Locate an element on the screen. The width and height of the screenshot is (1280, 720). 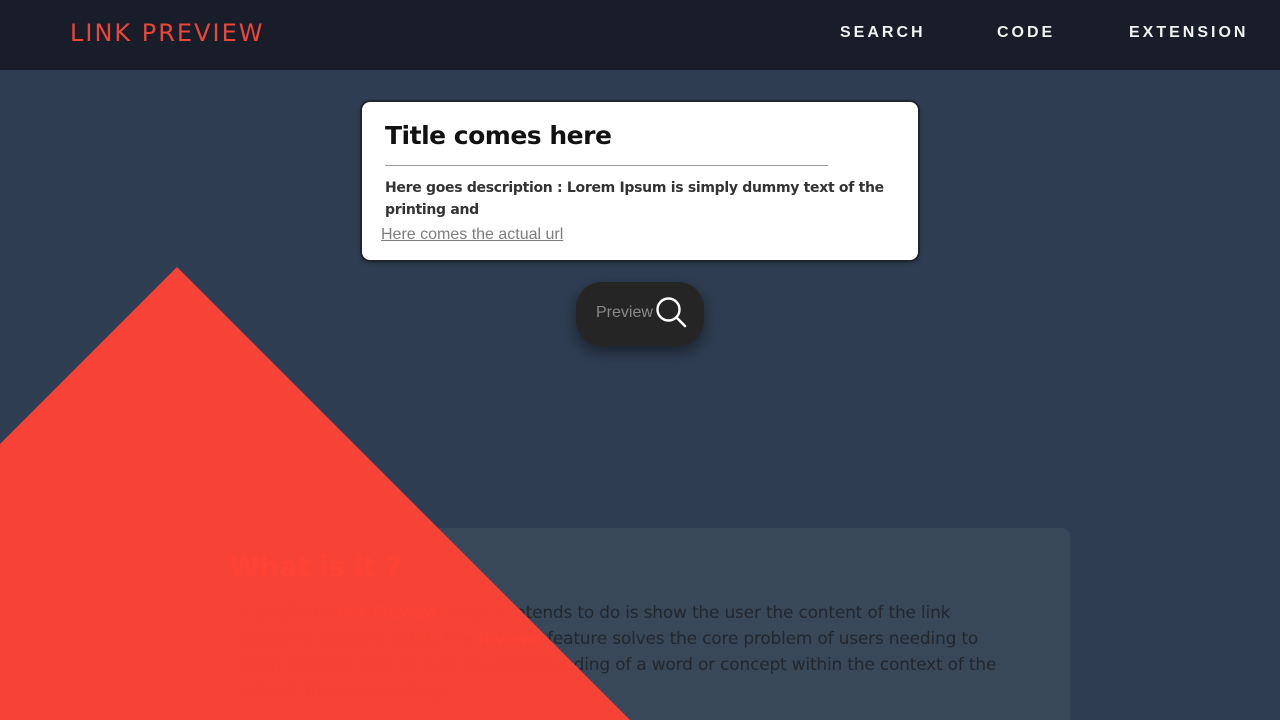
link-preview-highlight: link Preview is located at coordinates (388, 613).